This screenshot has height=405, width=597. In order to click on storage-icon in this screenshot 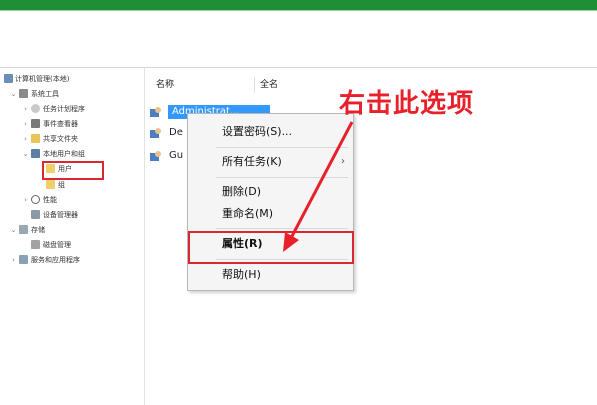, I will do `click(23, 229)`.